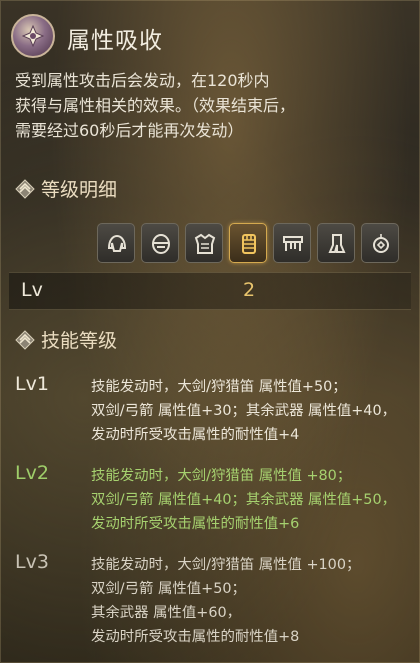  I want to click on level-effect-line: 技能发动时，大剑/狩猎笛 属性值 +80；, so click(221, 476).